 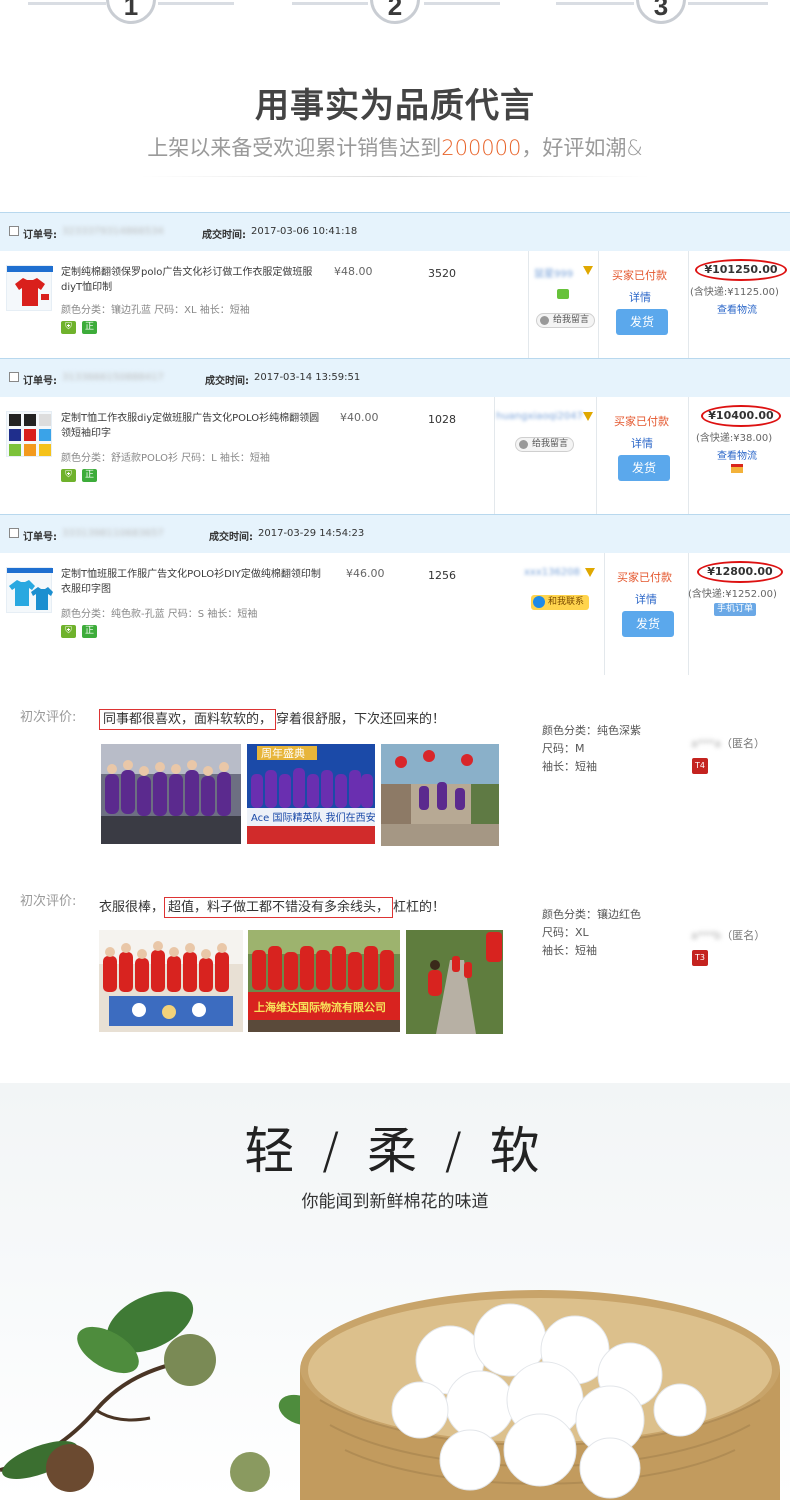 What do you see at coordinates (565, 932) in the screenshot?
I see `attr-size: 尺码：XL` at bounding box center [565, 932].